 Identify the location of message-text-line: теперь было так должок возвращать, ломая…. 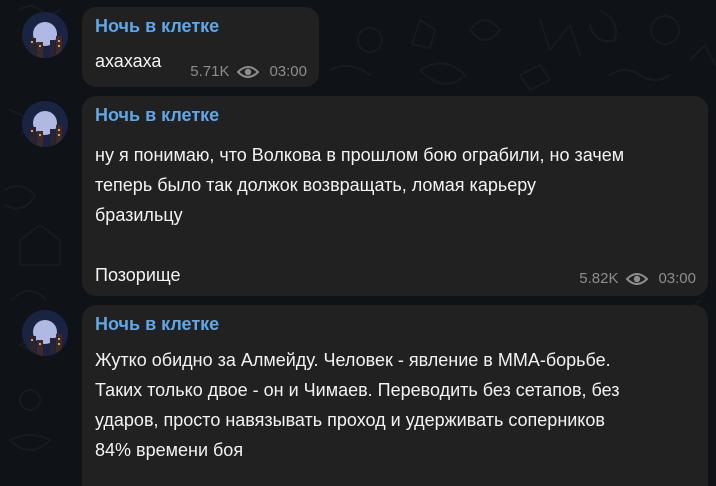
(316, 185).